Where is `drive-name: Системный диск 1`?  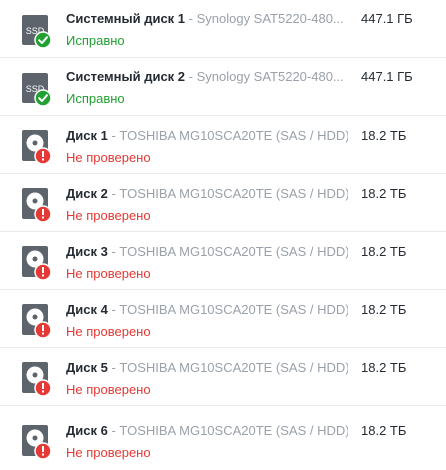 drive-name: Системный диск 1 is located at coordinates (126, 18).